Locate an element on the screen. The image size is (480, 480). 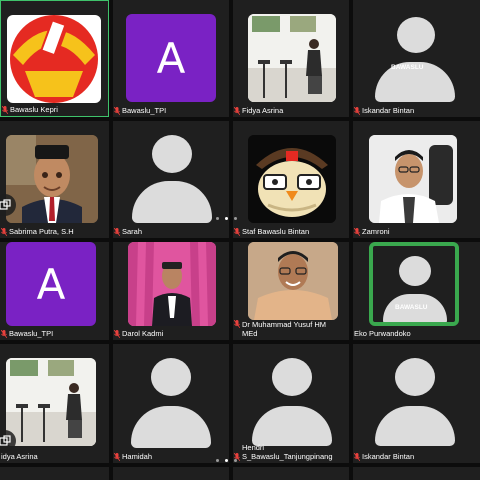
participant-name: Zamroni is located at coordinates (372, 231).